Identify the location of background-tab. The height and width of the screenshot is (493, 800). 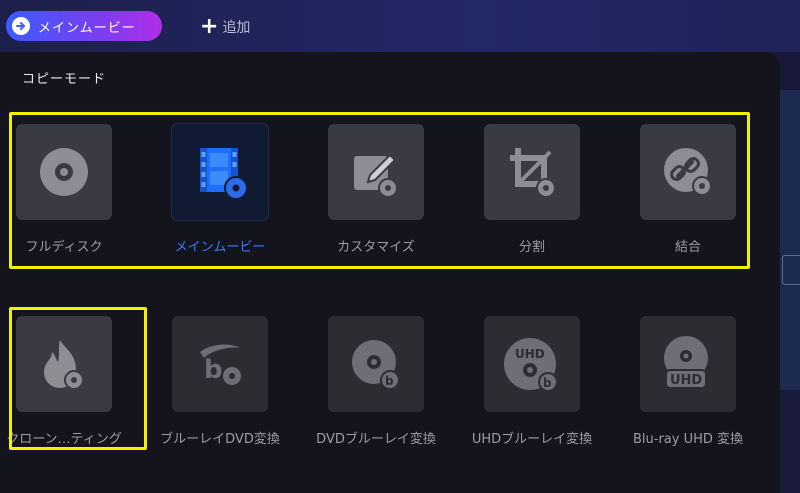
(791, 270).